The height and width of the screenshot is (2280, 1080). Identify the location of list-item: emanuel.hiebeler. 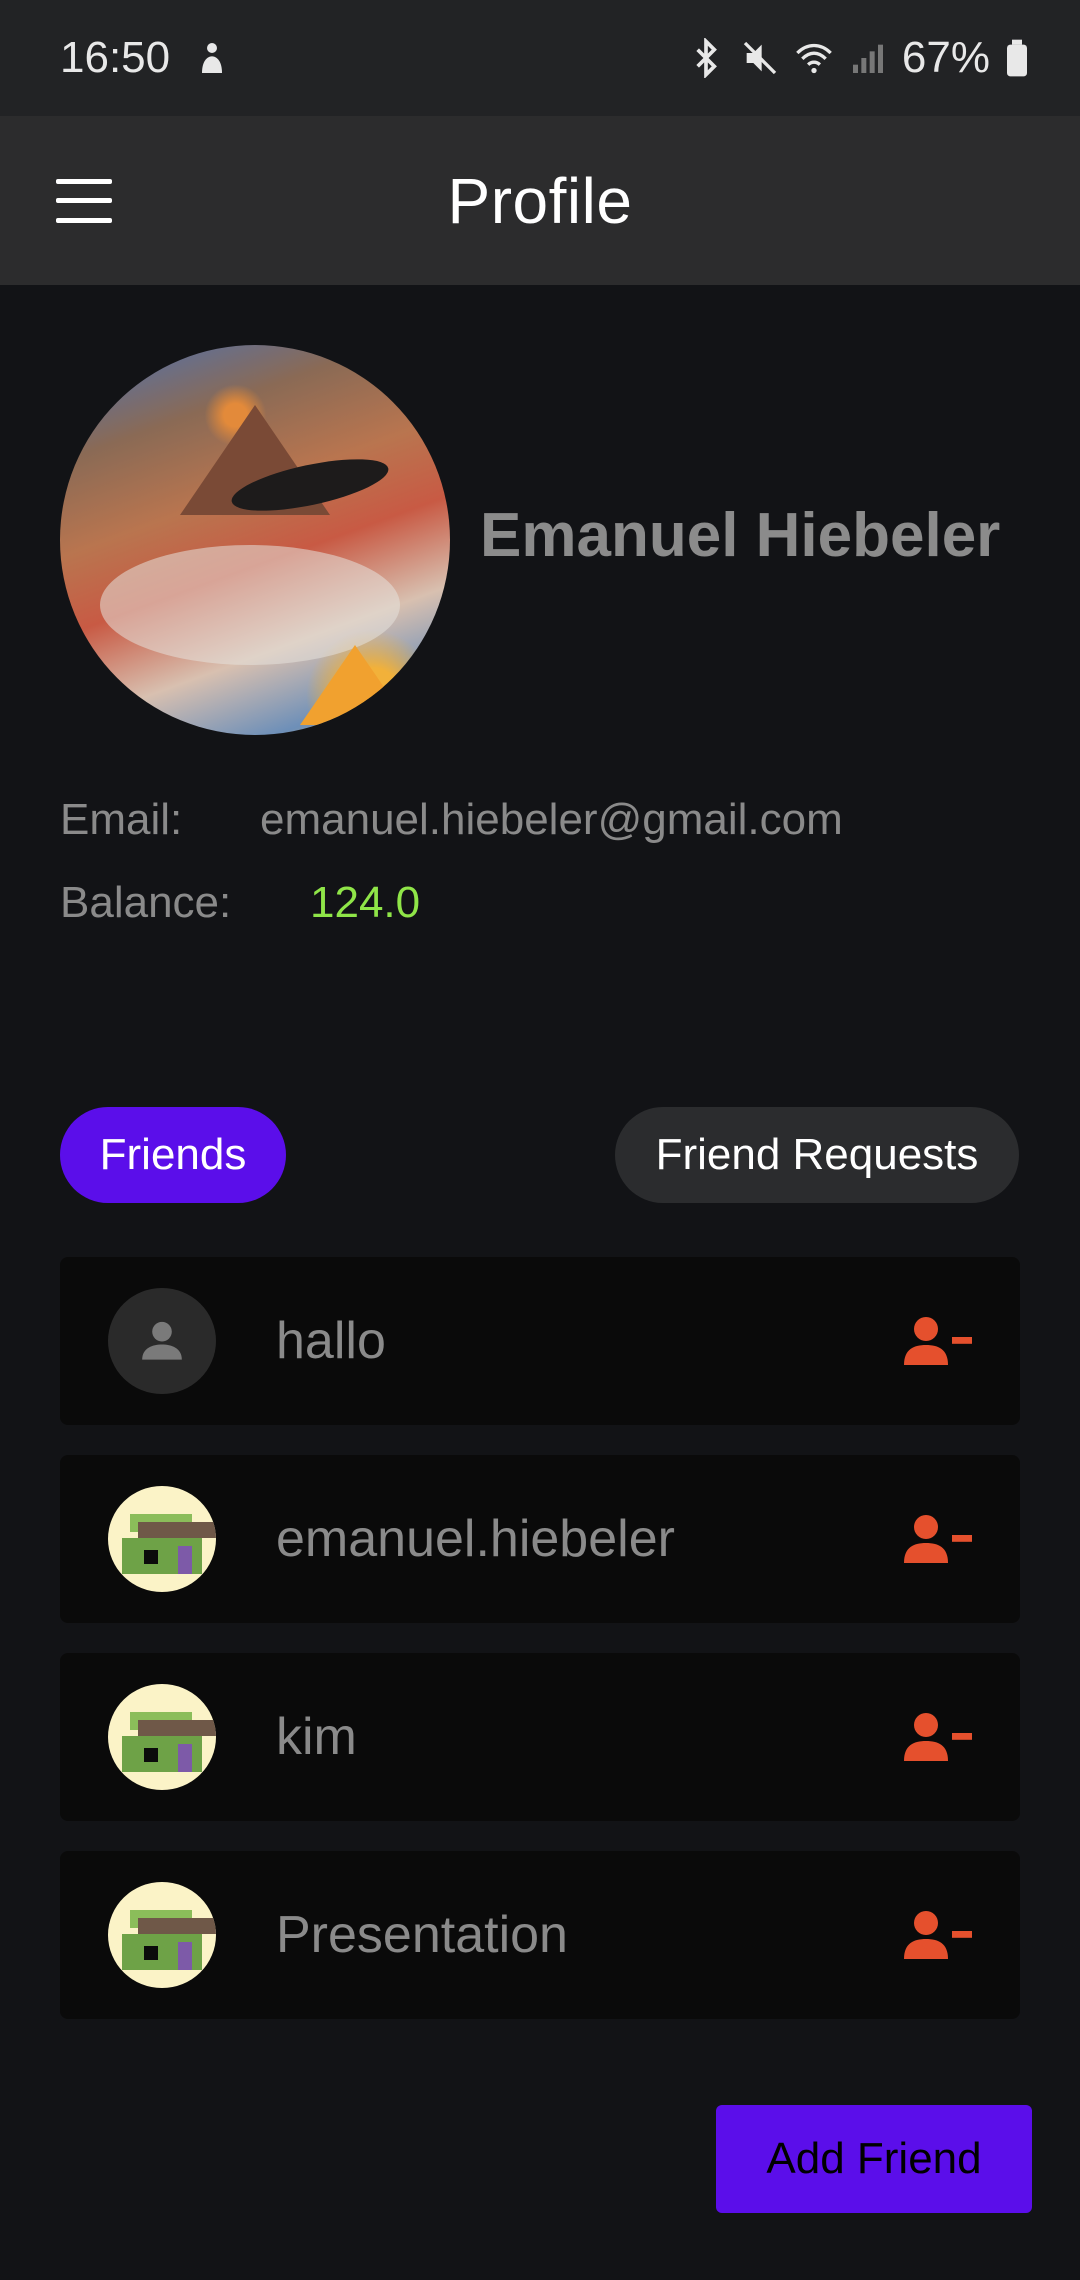
(540, 1539).